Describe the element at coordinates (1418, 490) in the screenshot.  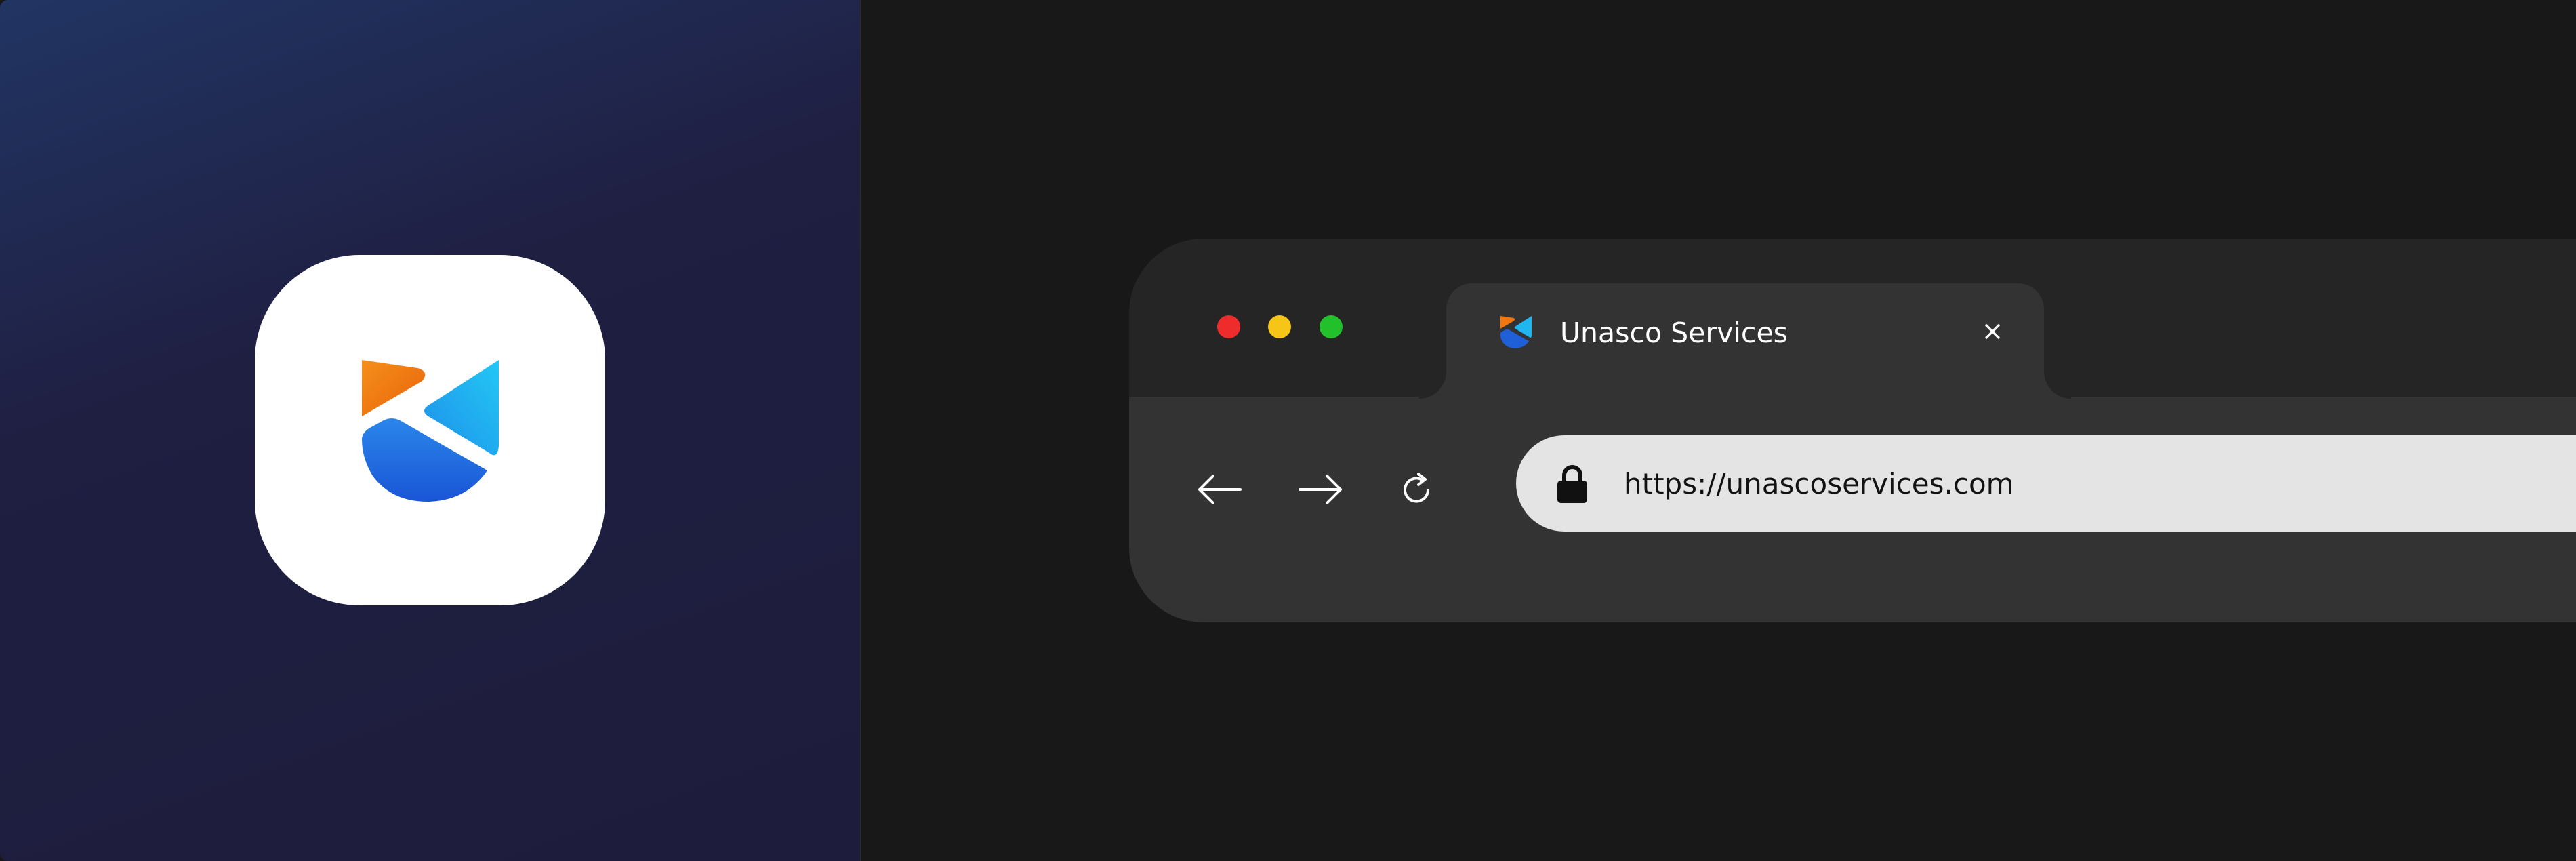
I see `reload-icon` at that location.